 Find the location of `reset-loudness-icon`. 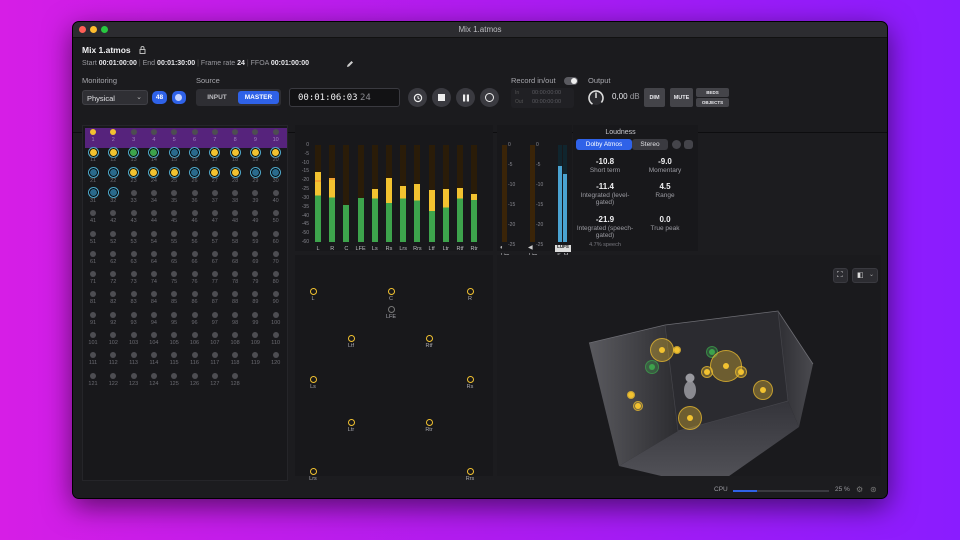

reset-loudness-icon is located at coordinates (676, 144).